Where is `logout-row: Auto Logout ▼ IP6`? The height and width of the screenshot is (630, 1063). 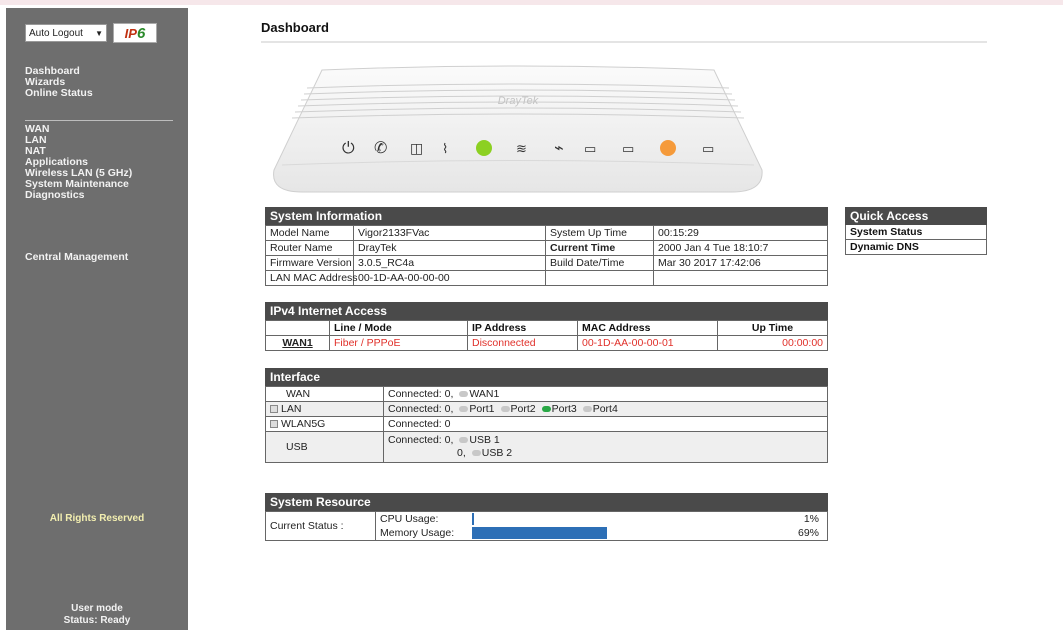 logout-row: Auto Logout ▼ IP6 is located at coordinates (91, 33).